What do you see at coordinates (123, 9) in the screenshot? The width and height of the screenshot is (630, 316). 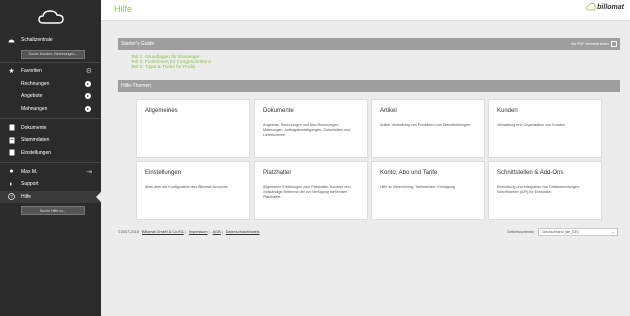 I see `page-title: Hilfe` at bounding box center [123, 9].